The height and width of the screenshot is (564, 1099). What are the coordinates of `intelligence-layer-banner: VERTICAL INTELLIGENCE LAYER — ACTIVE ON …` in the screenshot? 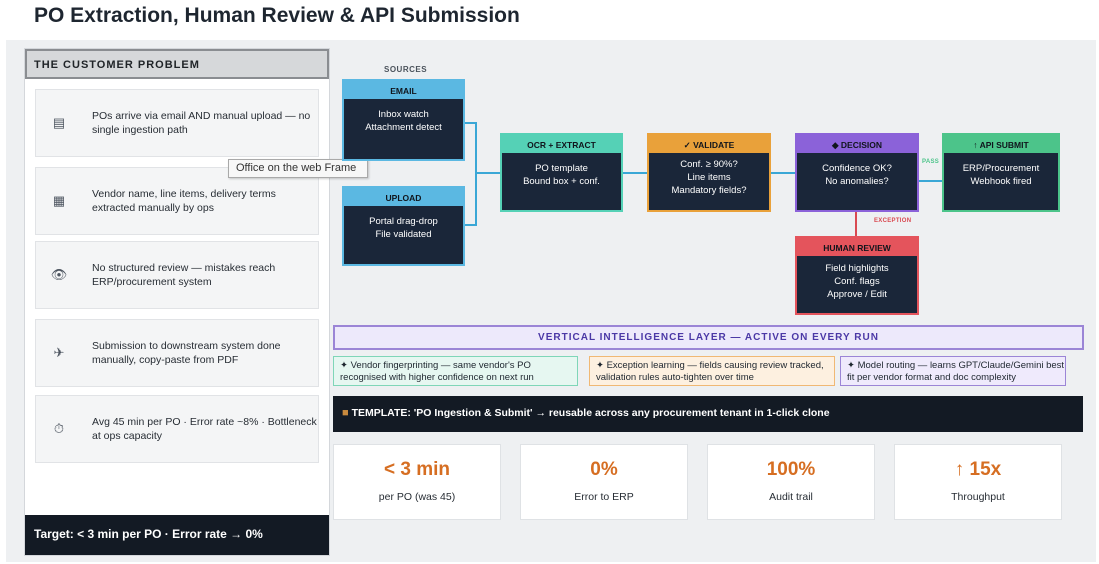 It's located at (708, 337).